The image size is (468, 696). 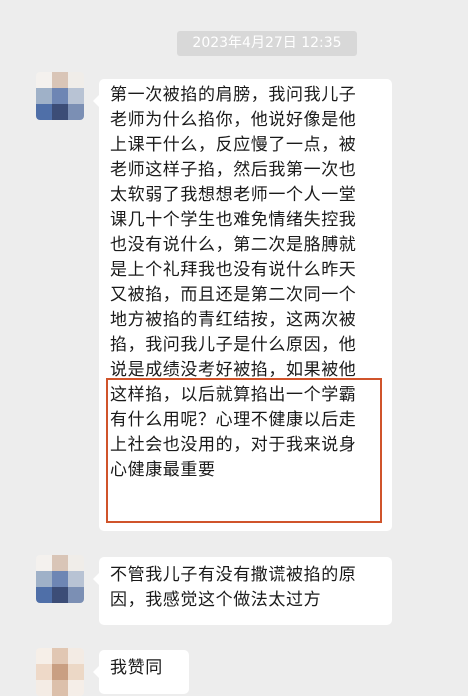 I want to click on message-line: 太软弱了我想想老师一个人一堂, so click(x=233, y=195).